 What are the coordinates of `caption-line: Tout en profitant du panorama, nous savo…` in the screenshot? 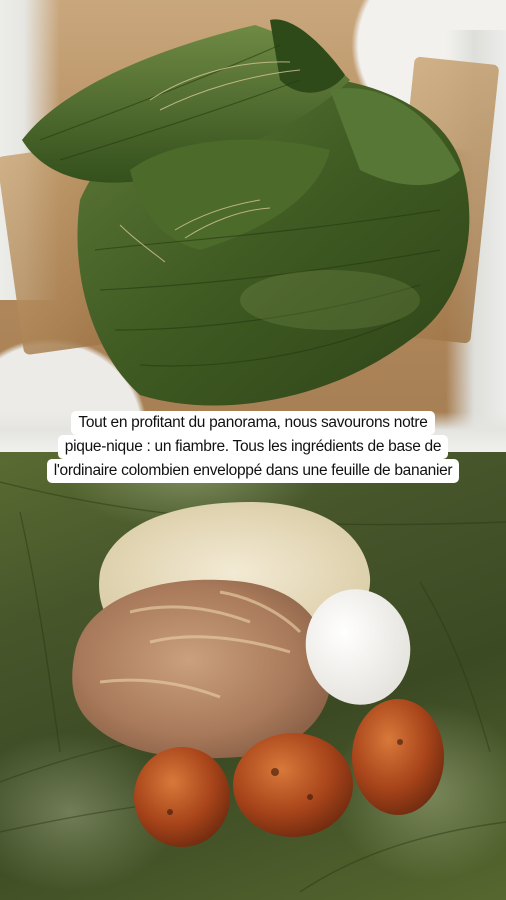 It's located at (253, 423).